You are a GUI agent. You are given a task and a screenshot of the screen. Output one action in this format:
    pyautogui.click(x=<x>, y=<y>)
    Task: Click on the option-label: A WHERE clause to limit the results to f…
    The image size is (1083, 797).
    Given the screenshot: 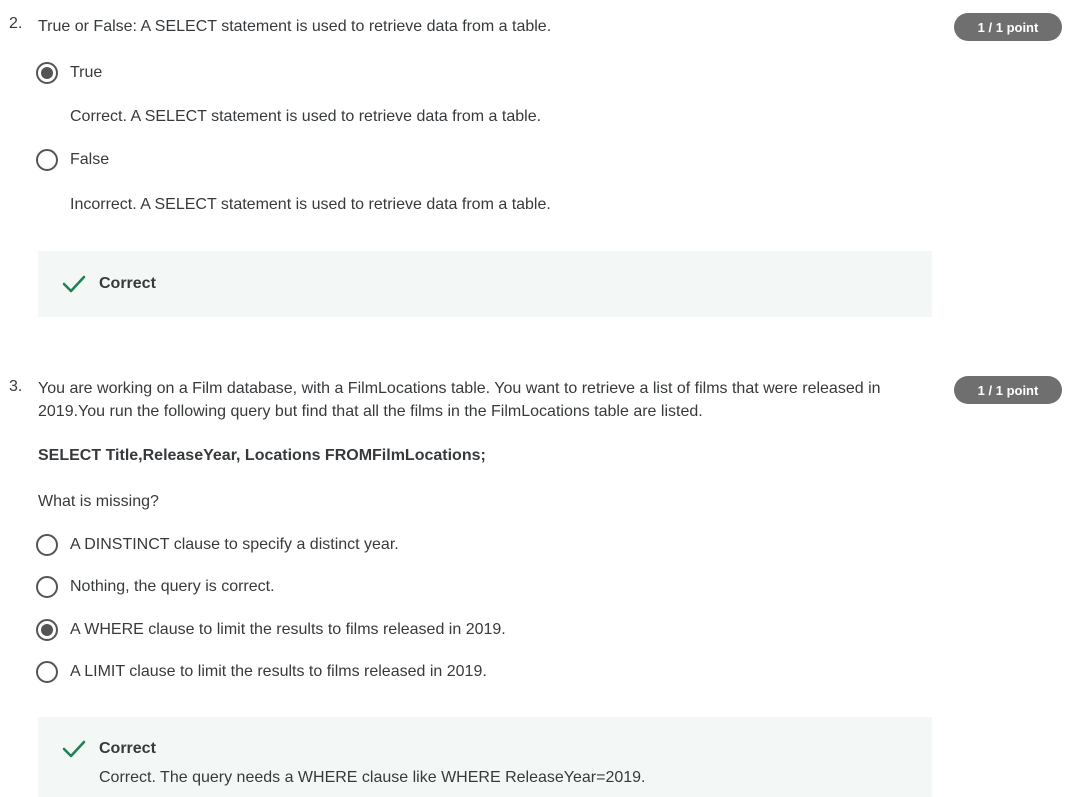 What is the action you would take?
    pyautogui.click(x=288, y=629)
    